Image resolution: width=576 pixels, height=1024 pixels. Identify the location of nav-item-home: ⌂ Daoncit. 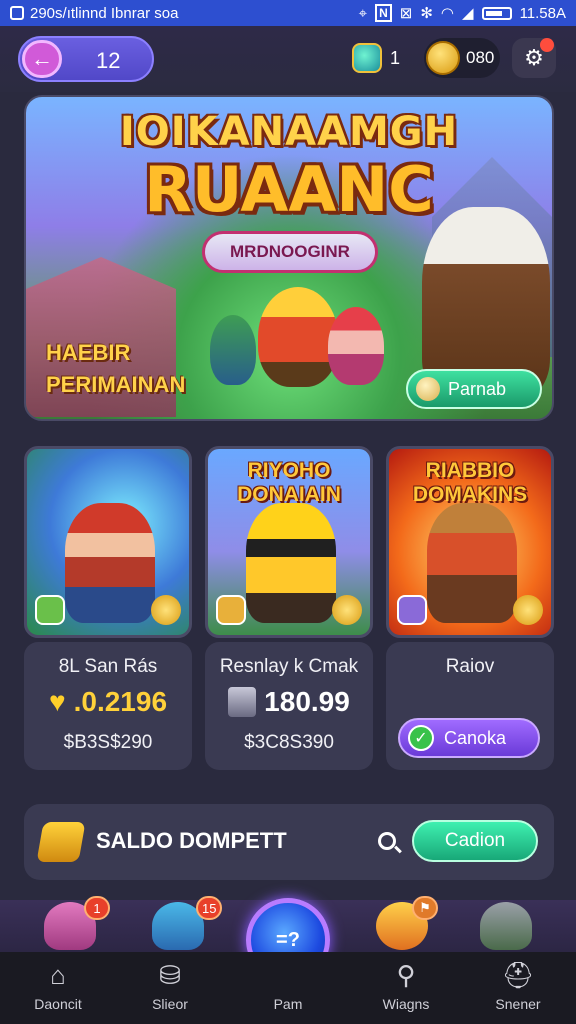
(58, 990).